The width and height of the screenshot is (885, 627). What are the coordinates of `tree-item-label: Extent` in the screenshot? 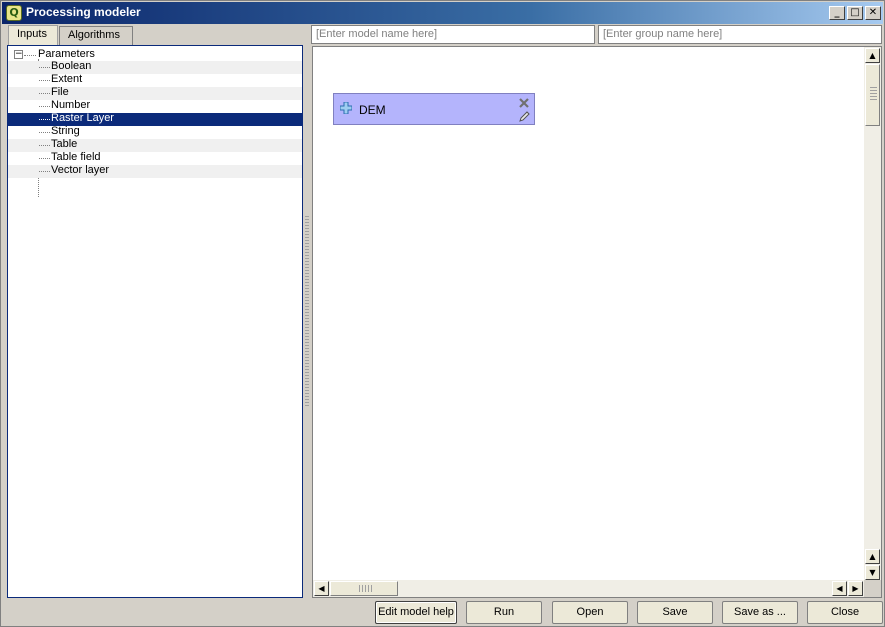 It's located at (67, 79).